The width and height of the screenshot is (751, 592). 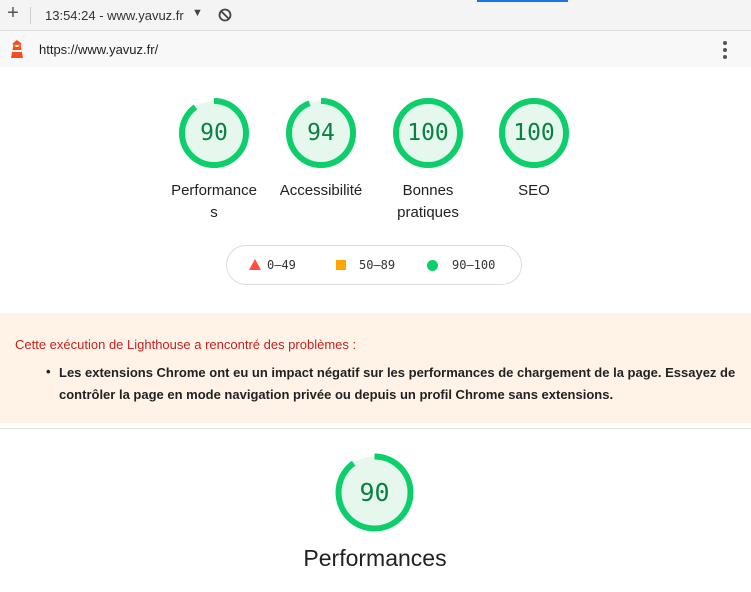 I want to click on plus-icon: +, so click(x=13, y=13).